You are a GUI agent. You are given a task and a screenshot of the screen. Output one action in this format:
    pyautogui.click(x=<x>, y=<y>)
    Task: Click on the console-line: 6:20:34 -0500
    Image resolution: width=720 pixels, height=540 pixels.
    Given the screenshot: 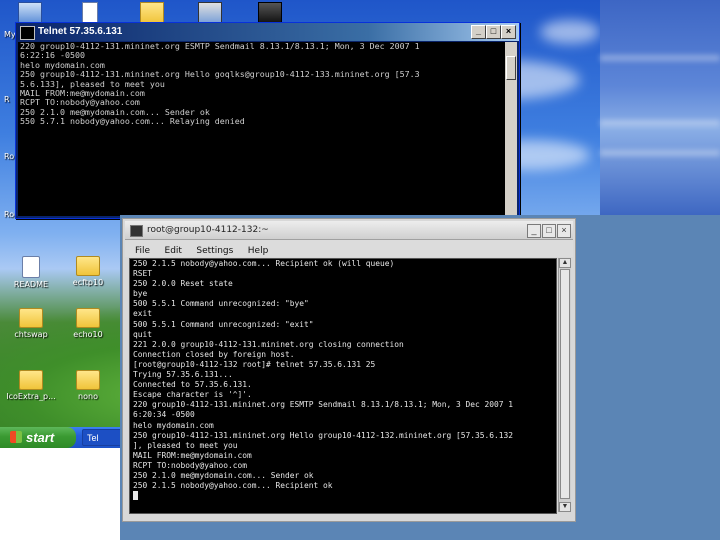 What is the action you would take?
    pyautogui.click(x=164, y=415)
    